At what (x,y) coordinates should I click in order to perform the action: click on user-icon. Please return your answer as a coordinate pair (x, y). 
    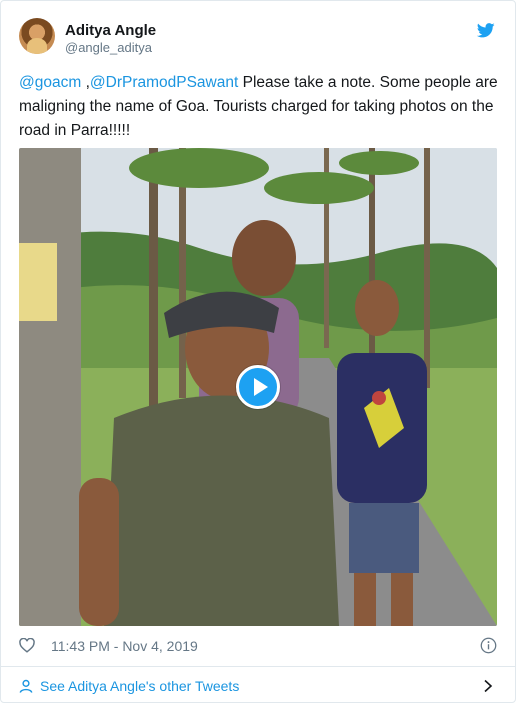
    Looking at the image, I should click on (26, 686).